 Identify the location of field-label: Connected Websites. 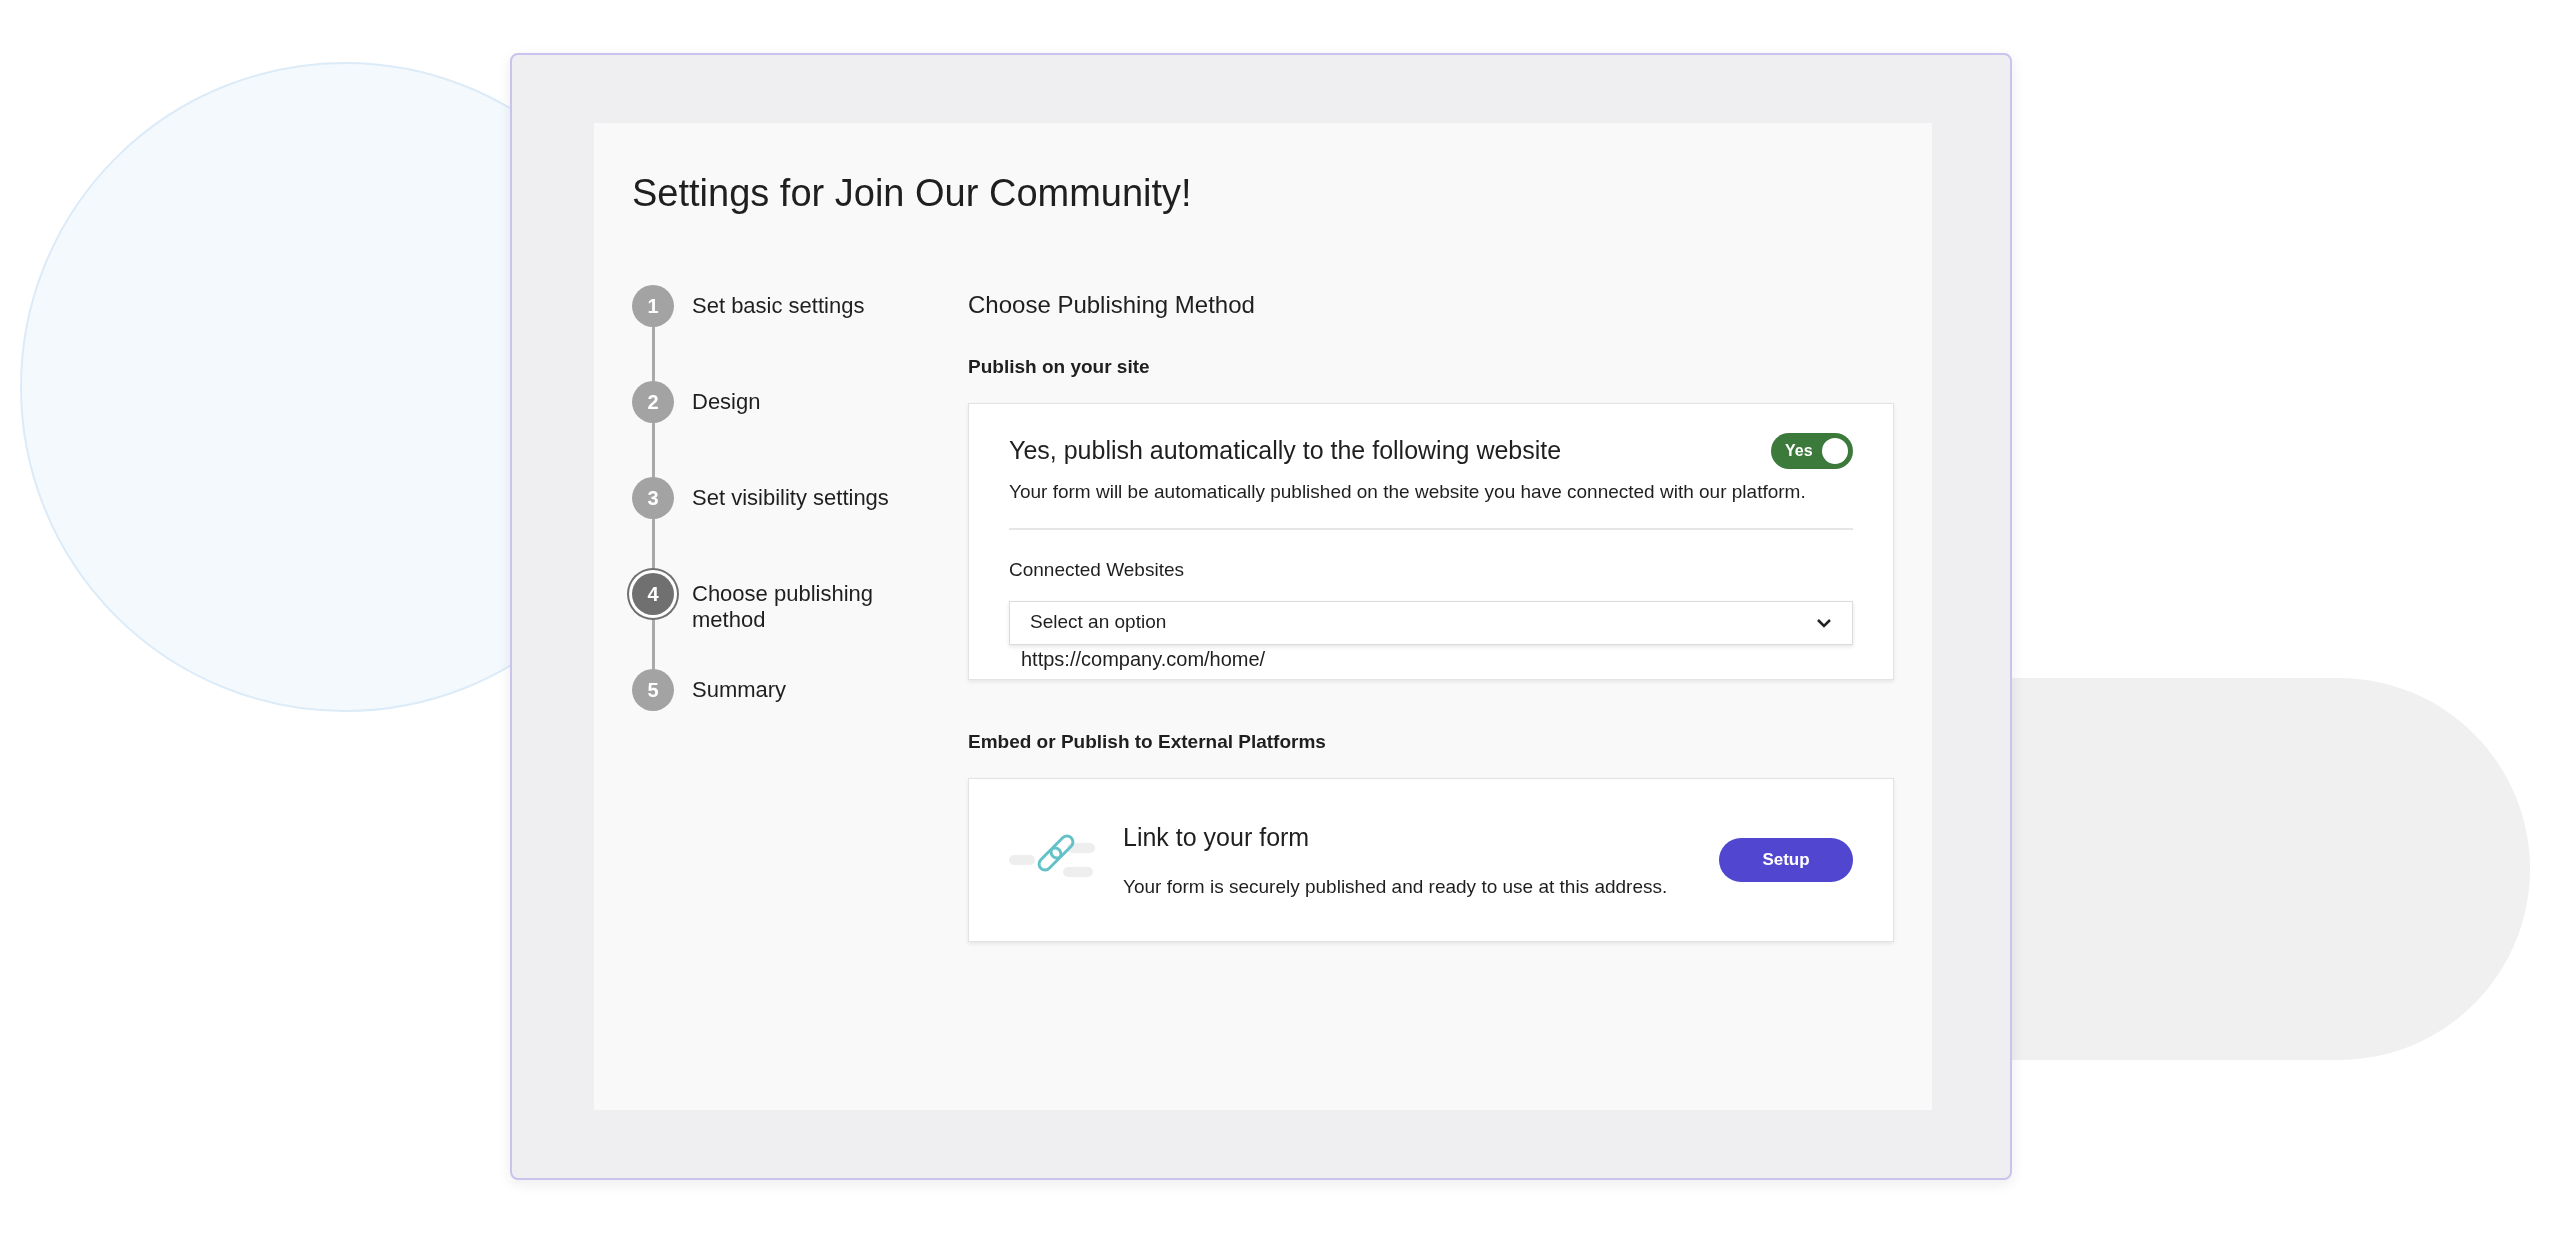
(1097, 570).